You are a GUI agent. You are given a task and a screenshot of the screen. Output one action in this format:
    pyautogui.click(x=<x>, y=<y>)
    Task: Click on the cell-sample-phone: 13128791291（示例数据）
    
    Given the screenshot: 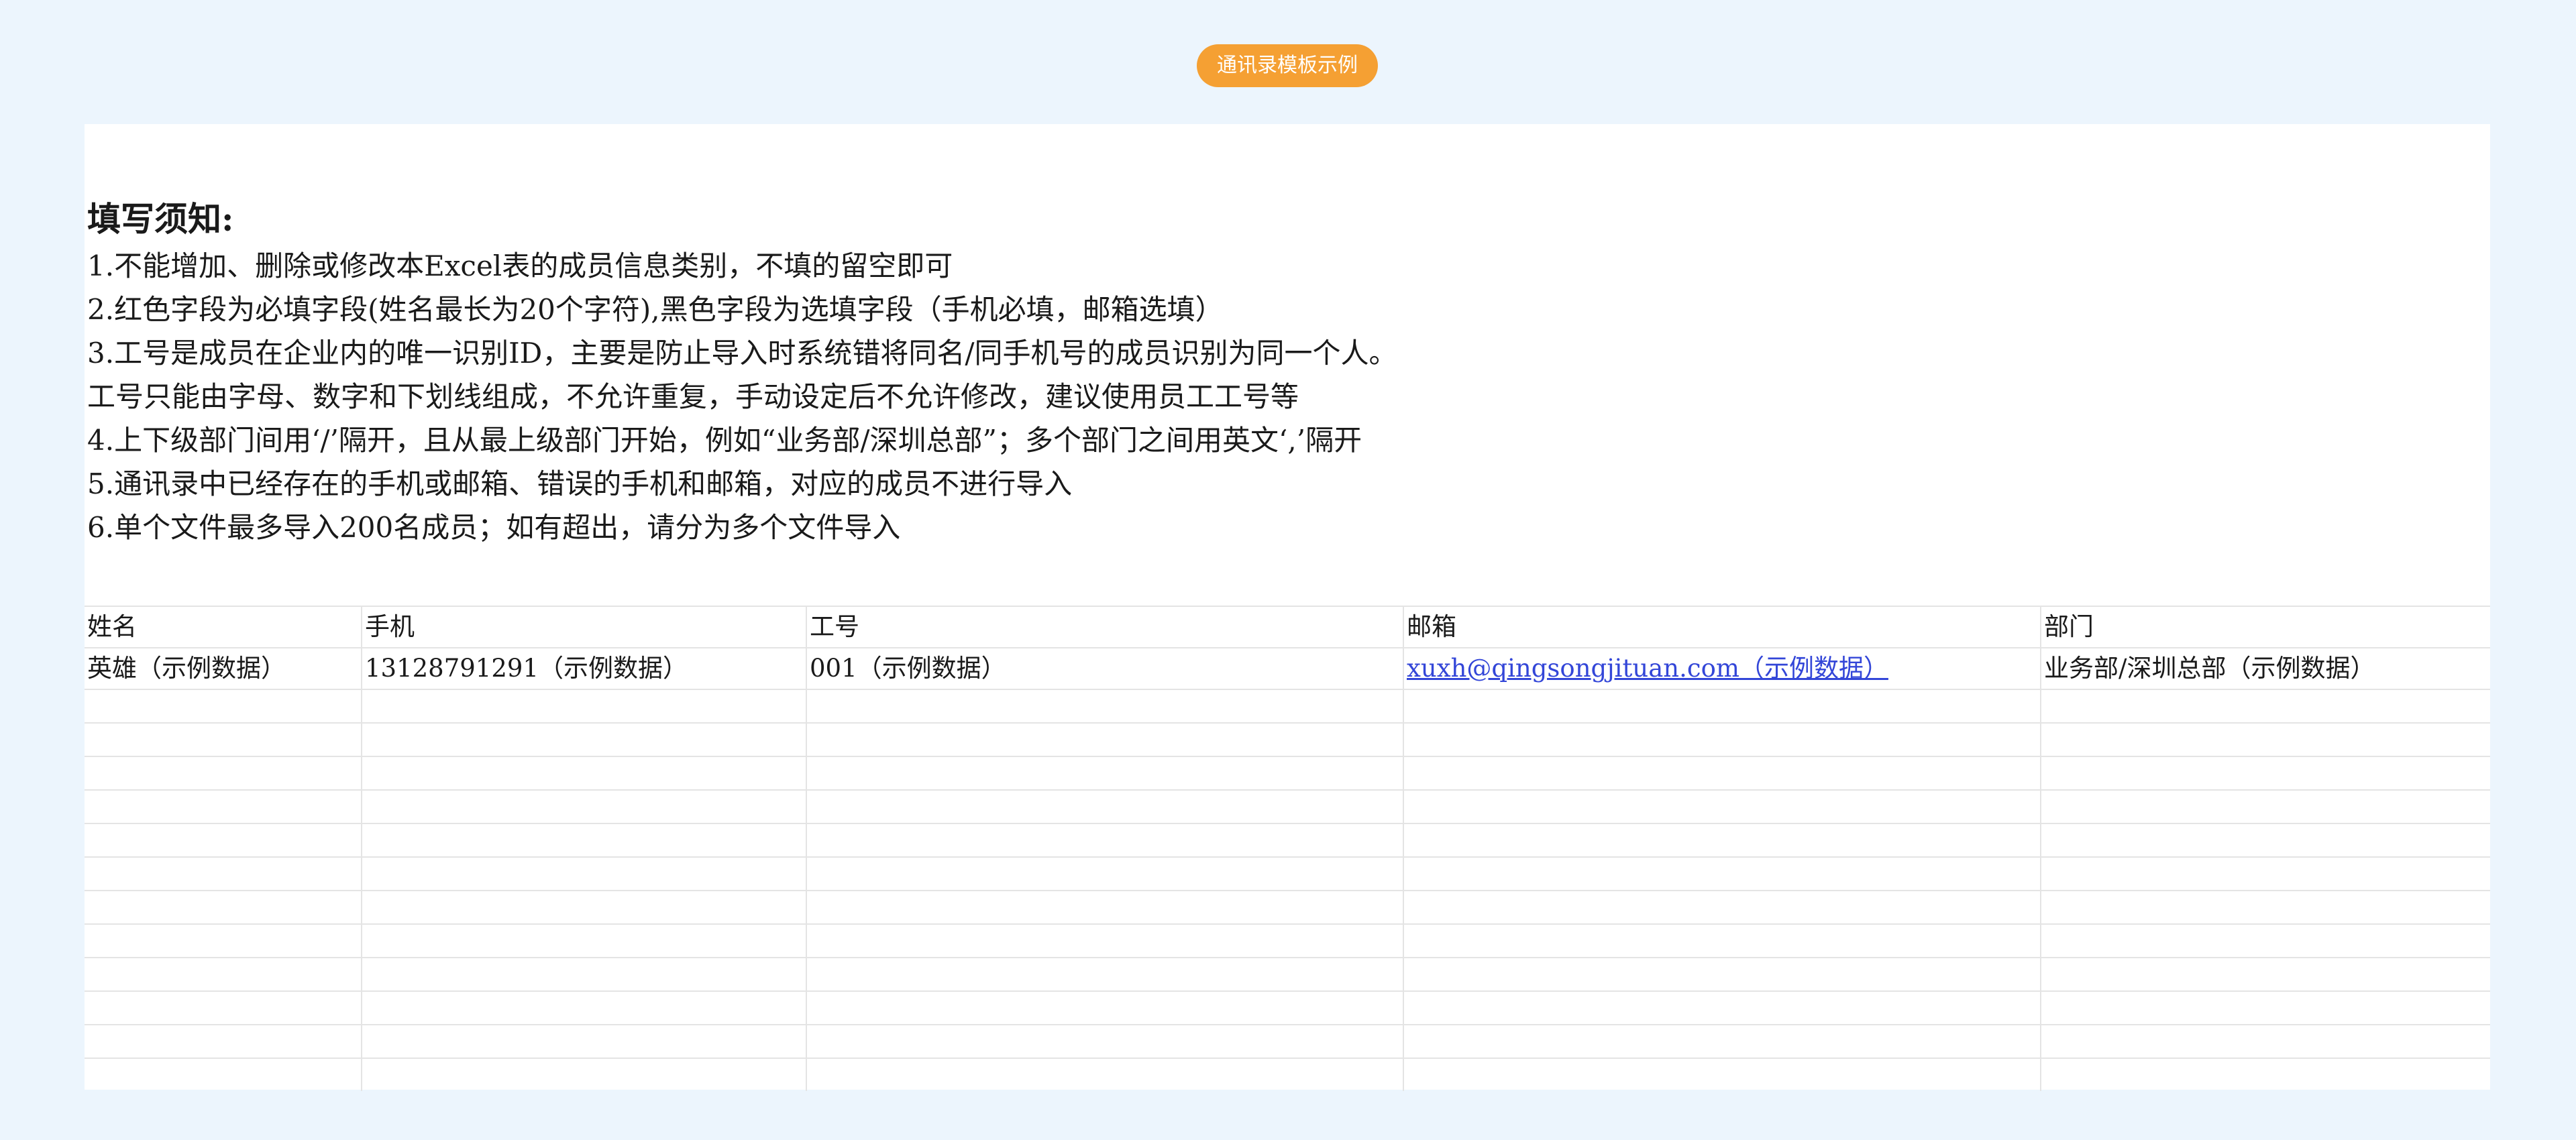 What is the action you would take?
    pyautogui.click(x=584, y=668)
    